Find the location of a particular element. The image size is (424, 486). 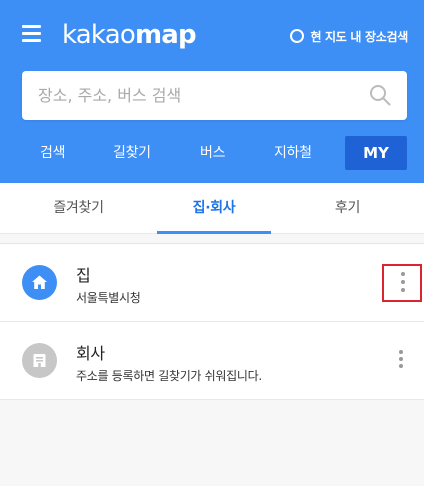

nav-my-button: MY is located at coordinates (376, 153).